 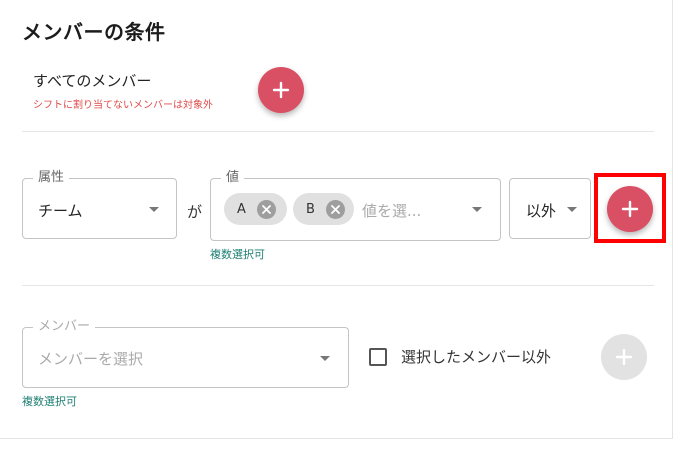 What do you see at coordinates (51, 178) in the screenshot?
I see `attribute-legend: 属性` at bounding box center [51, 178].